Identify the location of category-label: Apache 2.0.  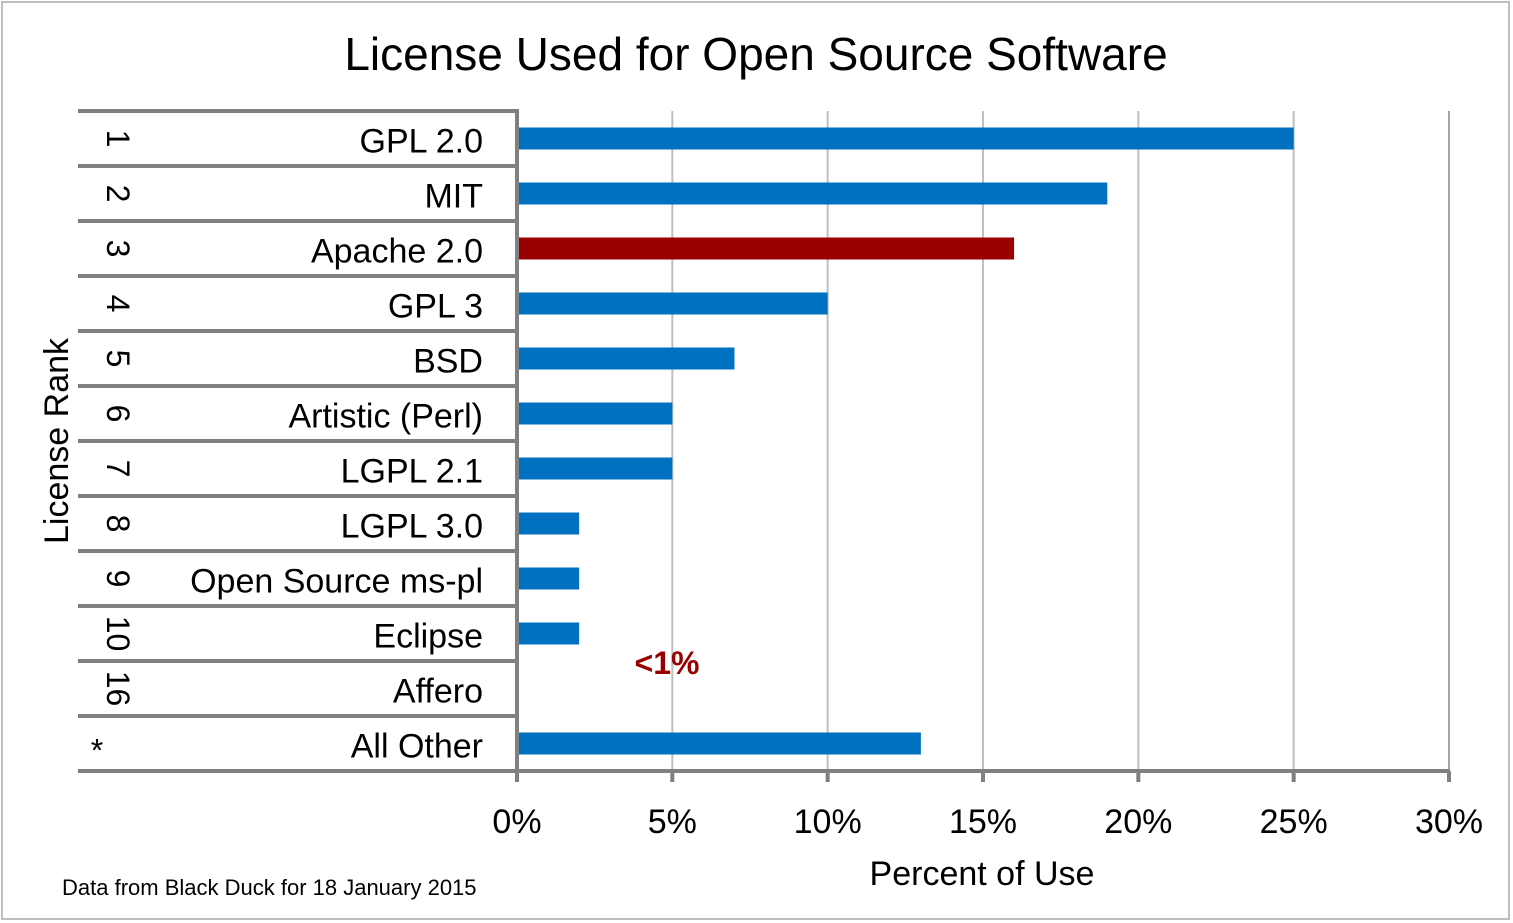
(397, 252).